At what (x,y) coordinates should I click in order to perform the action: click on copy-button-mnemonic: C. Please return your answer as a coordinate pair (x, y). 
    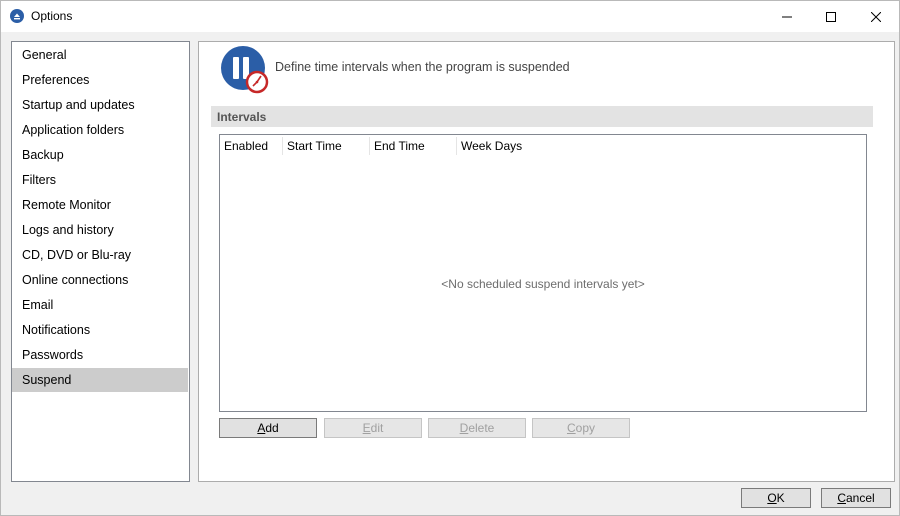
    Looking at the image, I should click on (571, 428).